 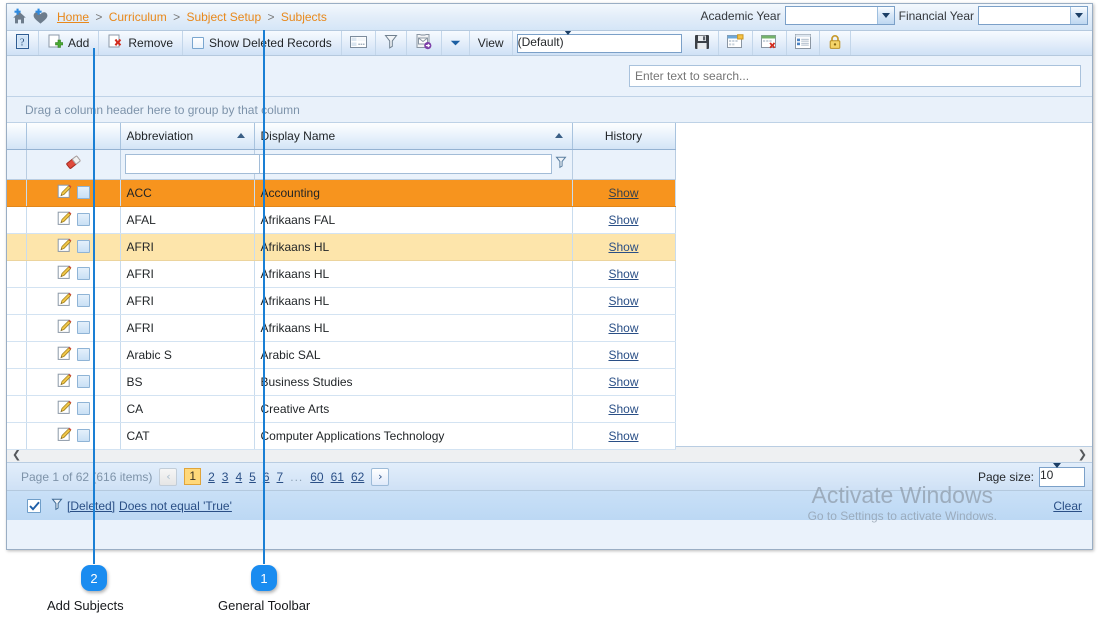 I want to click on export-button, so click(x=424, y=43).